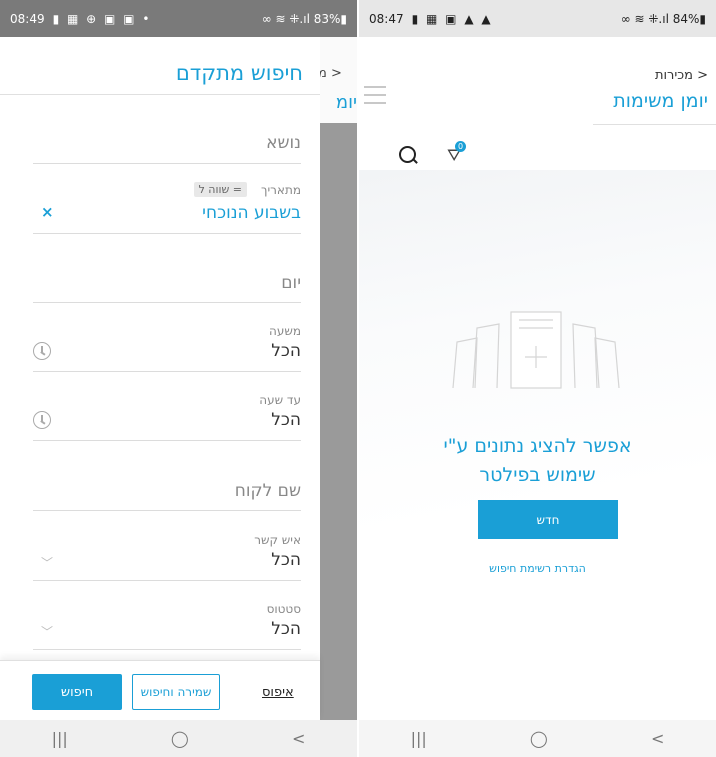 The image size is (716, 757). Describe the element at coordinates (267, 491) in the screenshot. I see `customer-name-placeholder: שם לקוח` at that location.